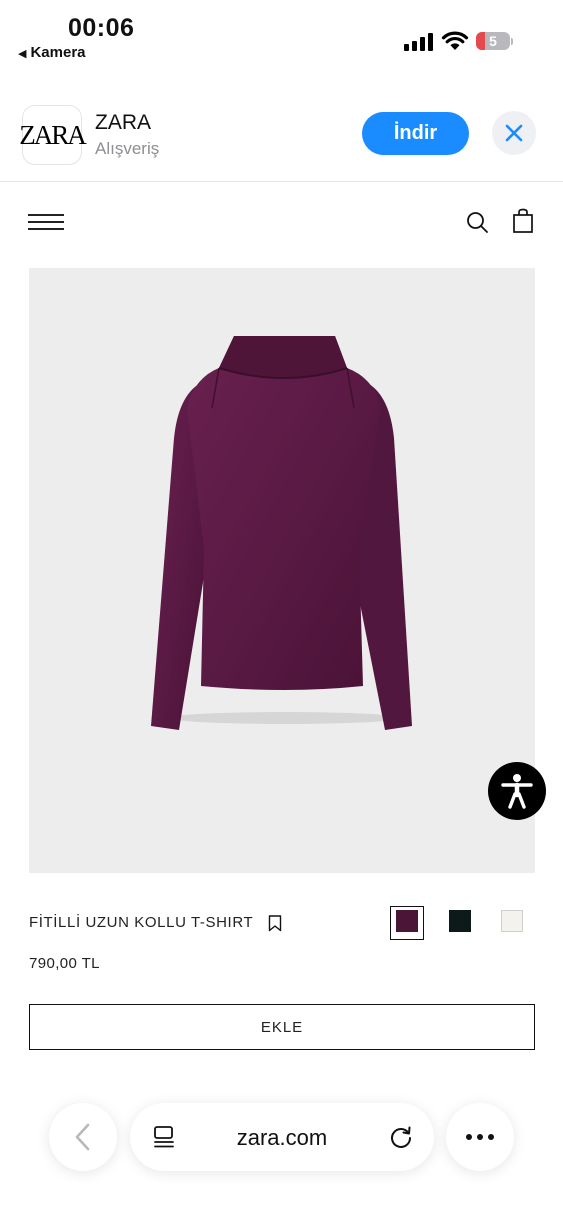  Describe the element at coordinates (64, 963) in the screenshot. I see `product-price: 790,00 TL` at that location.